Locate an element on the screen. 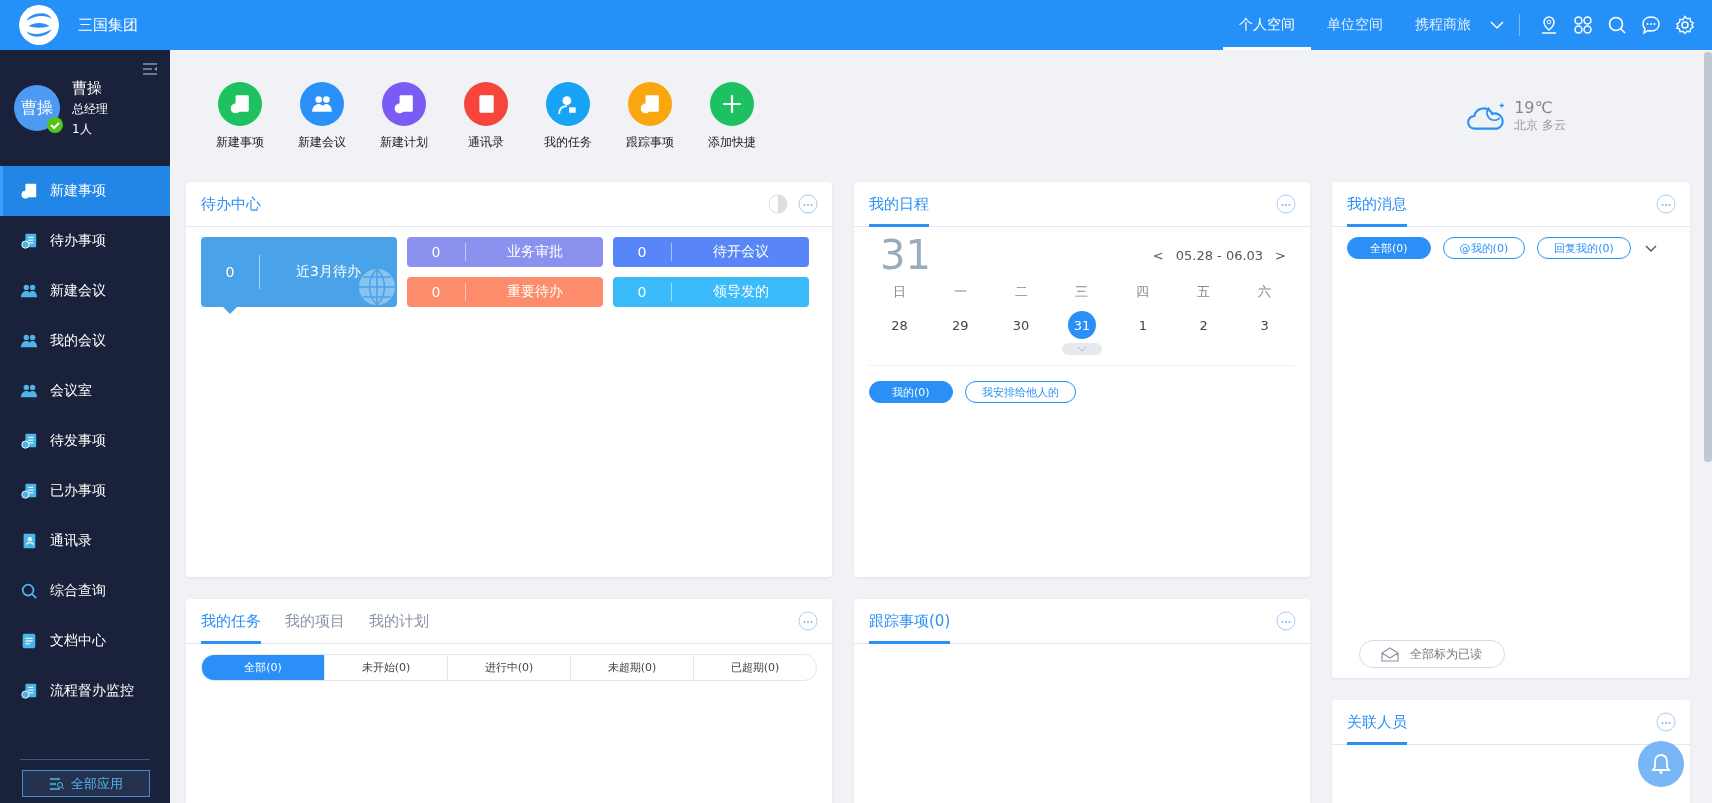 Image resolution: width=1712 pixels, height=803 pixels. weekday-label: 一 is located at coordinates (960, 292).